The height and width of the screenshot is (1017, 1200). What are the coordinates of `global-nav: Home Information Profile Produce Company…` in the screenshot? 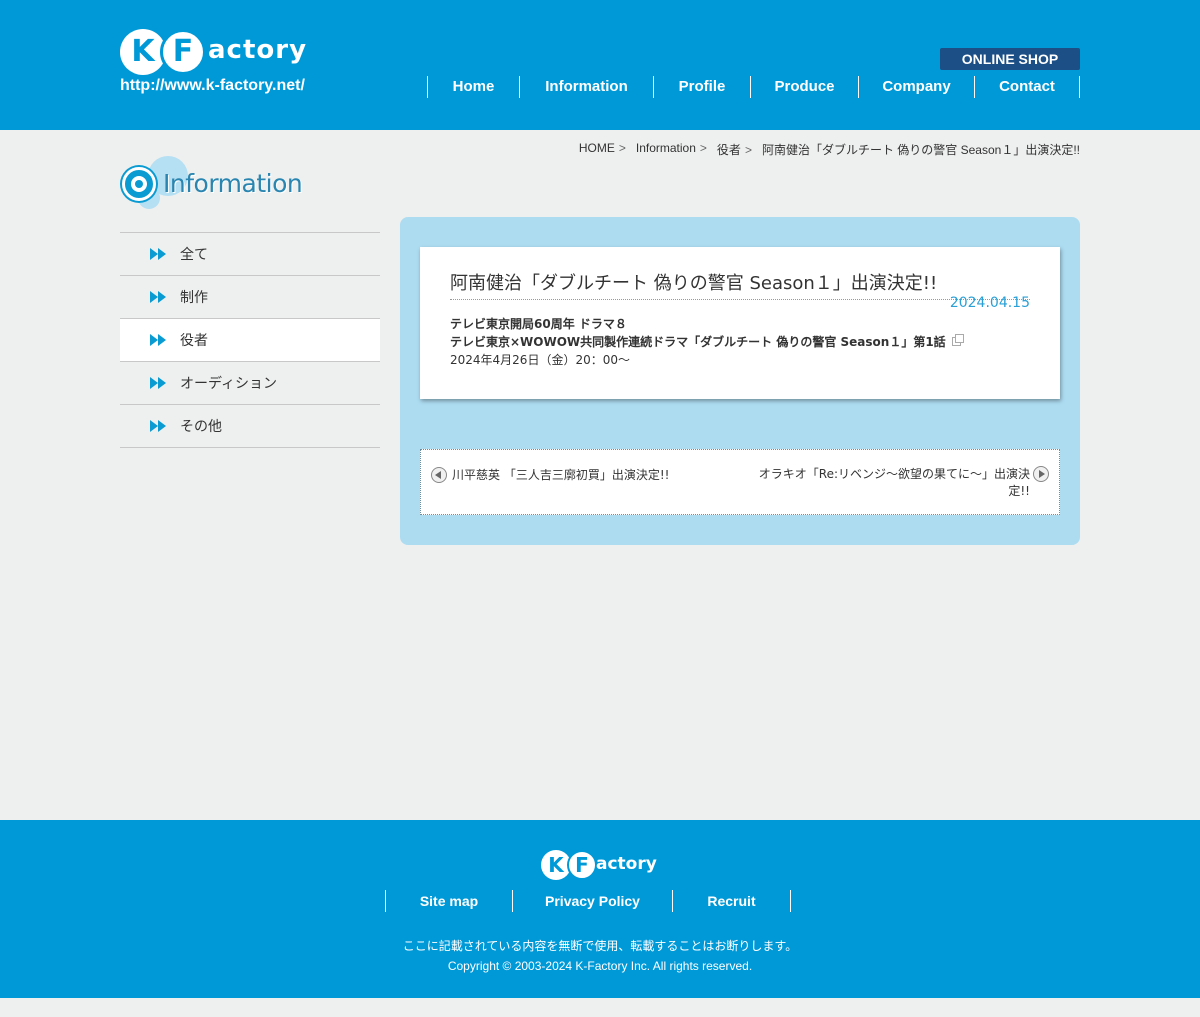 It's located at (753, 87).